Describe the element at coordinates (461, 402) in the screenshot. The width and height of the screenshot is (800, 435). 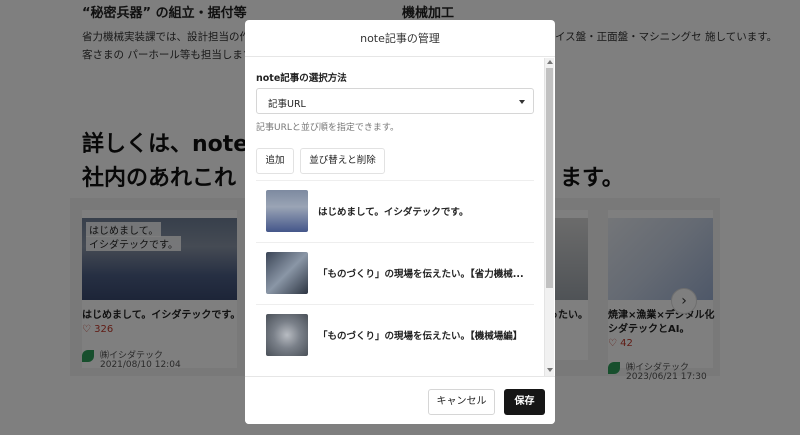
I see `cancel-button: キャンセル` at that location.